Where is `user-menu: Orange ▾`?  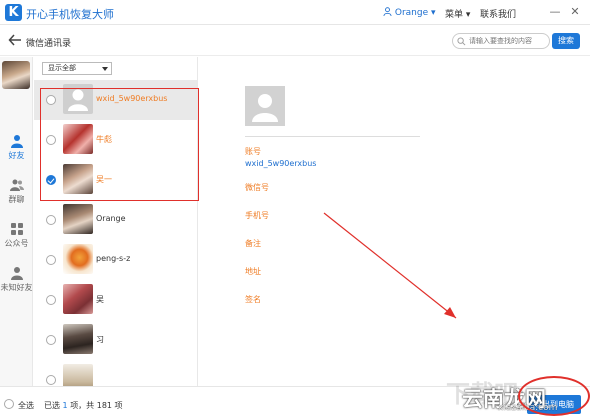
user-menu: Orange ▾ is located at coordinates (409, 12).